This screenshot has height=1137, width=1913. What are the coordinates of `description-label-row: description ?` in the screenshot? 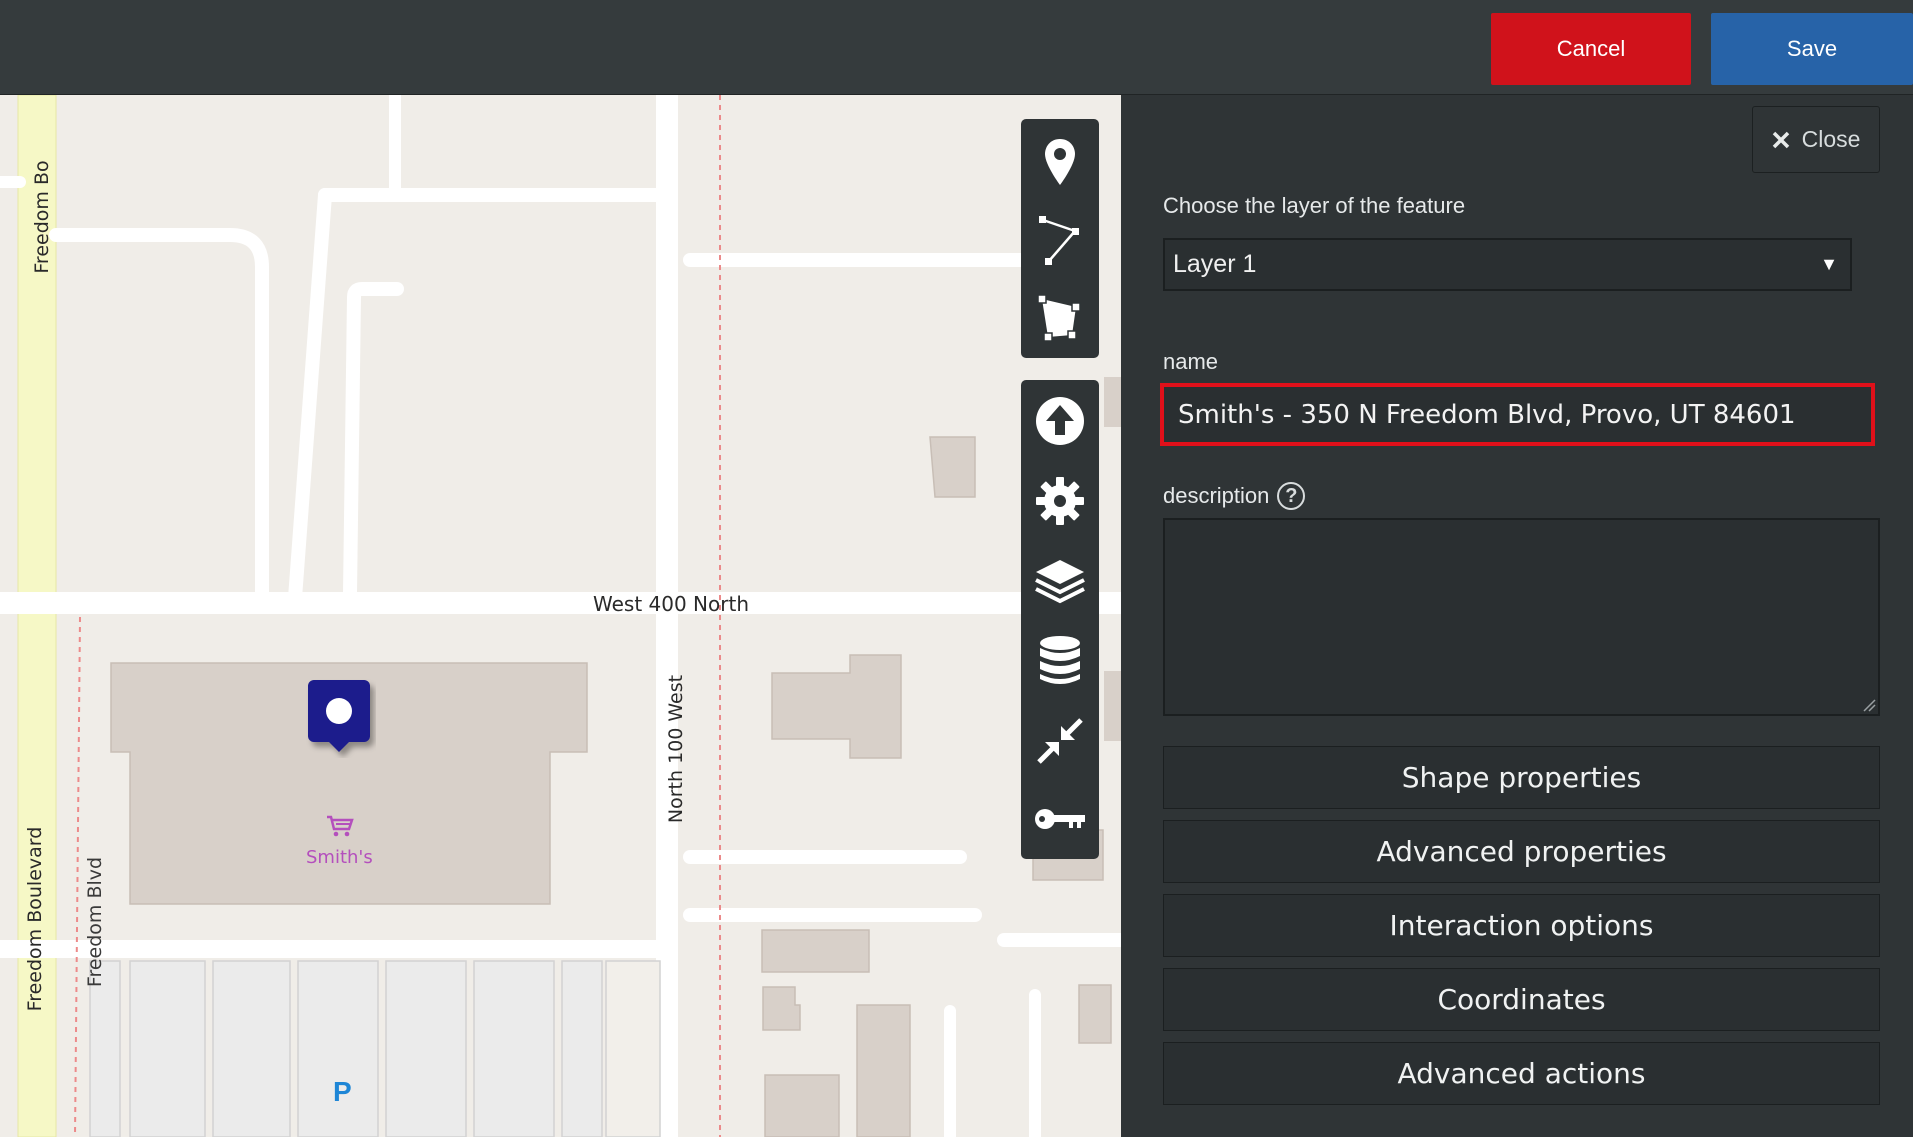 It's located at (1234, 496).